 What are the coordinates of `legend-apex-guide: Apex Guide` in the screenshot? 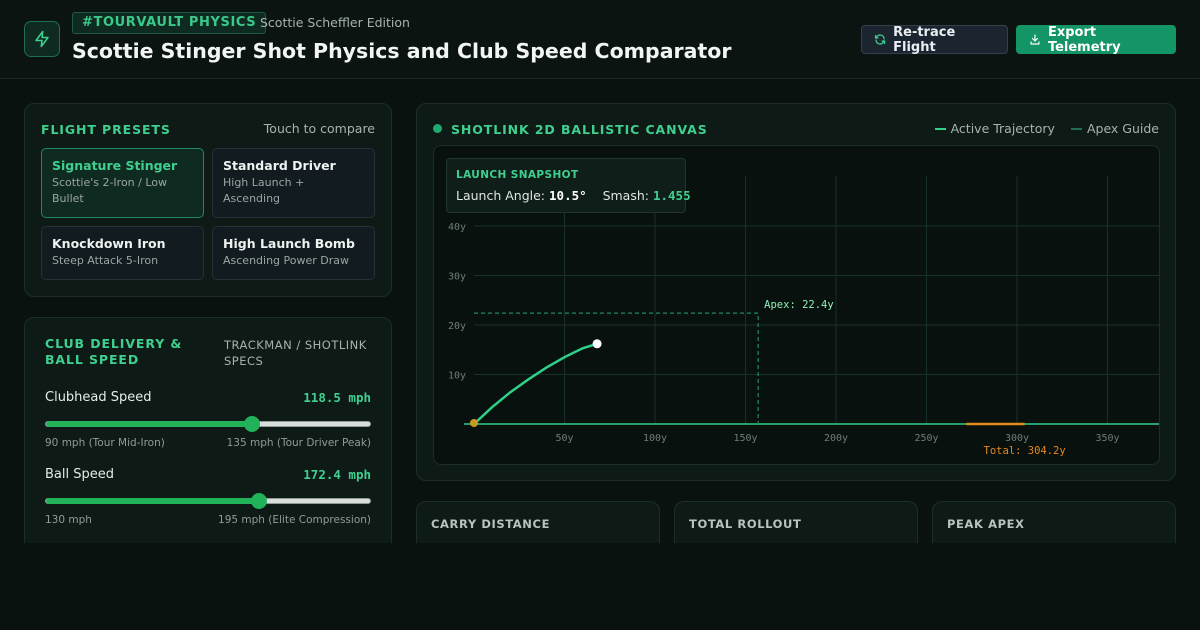 It's located at (1114, 128).